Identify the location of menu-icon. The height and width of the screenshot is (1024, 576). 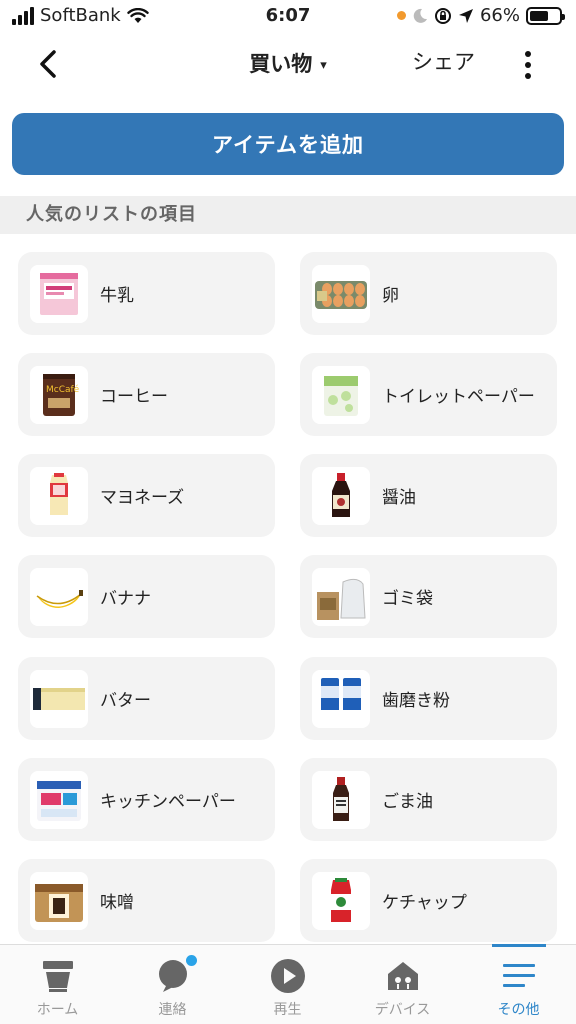
(519, 976).